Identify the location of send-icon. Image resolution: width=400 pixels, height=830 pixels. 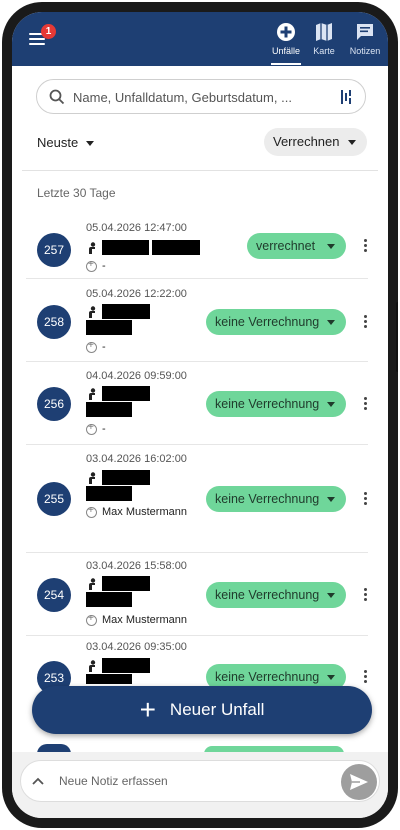
(359, 782).